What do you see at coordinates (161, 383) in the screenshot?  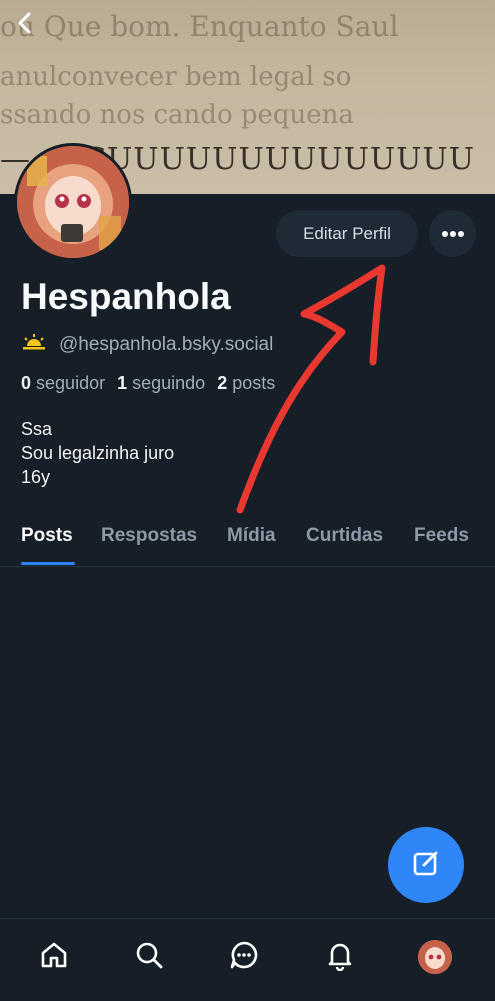 I see `following-stat: 1 seguindo` at bounding box center [161, 383].